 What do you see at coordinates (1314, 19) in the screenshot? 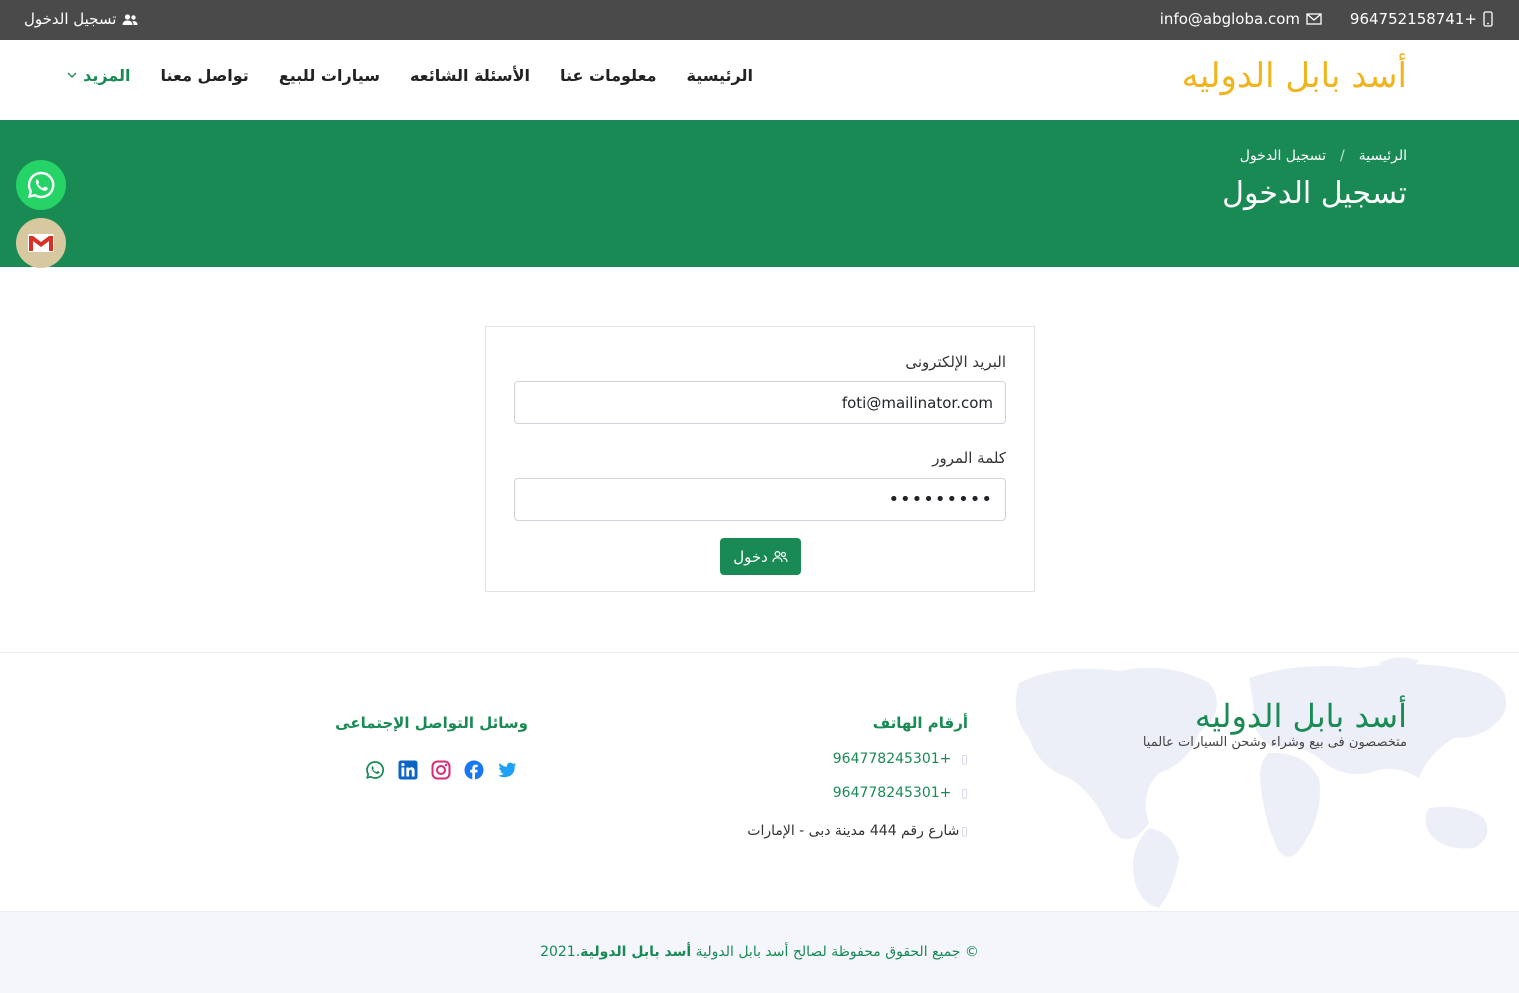
I see `envelope-icon` at bounding box center [1314, 19].